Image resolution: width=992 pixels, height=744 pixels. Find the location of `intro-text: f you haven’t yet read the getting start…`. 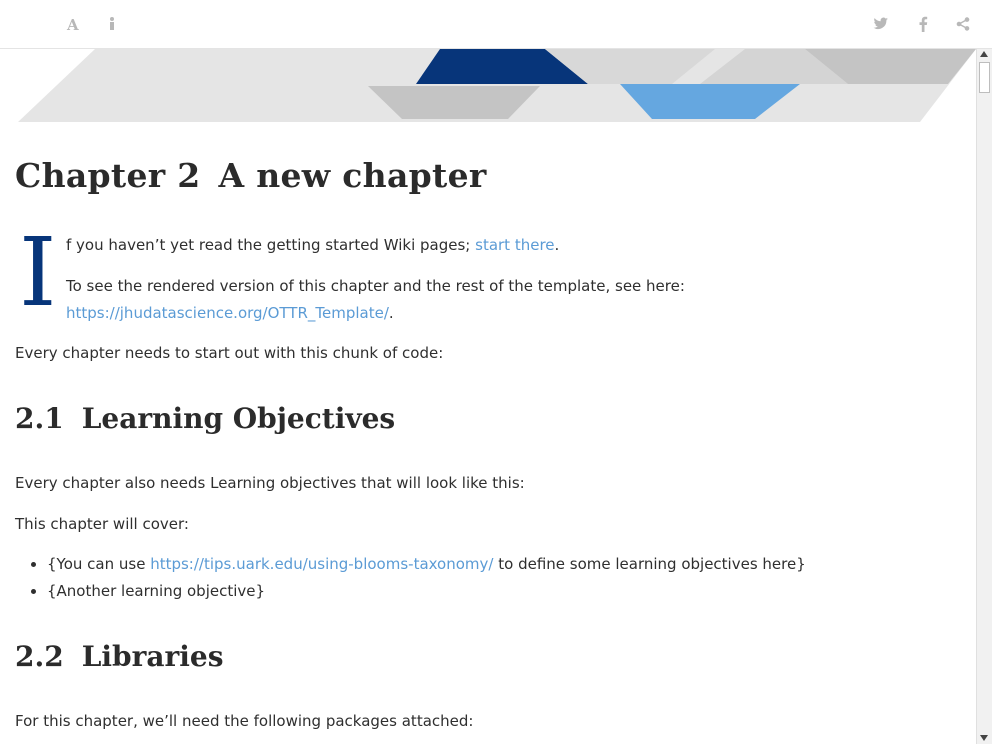

intro-text: f you haven’t yet read the getting start… is located at coordinates (271, 245).